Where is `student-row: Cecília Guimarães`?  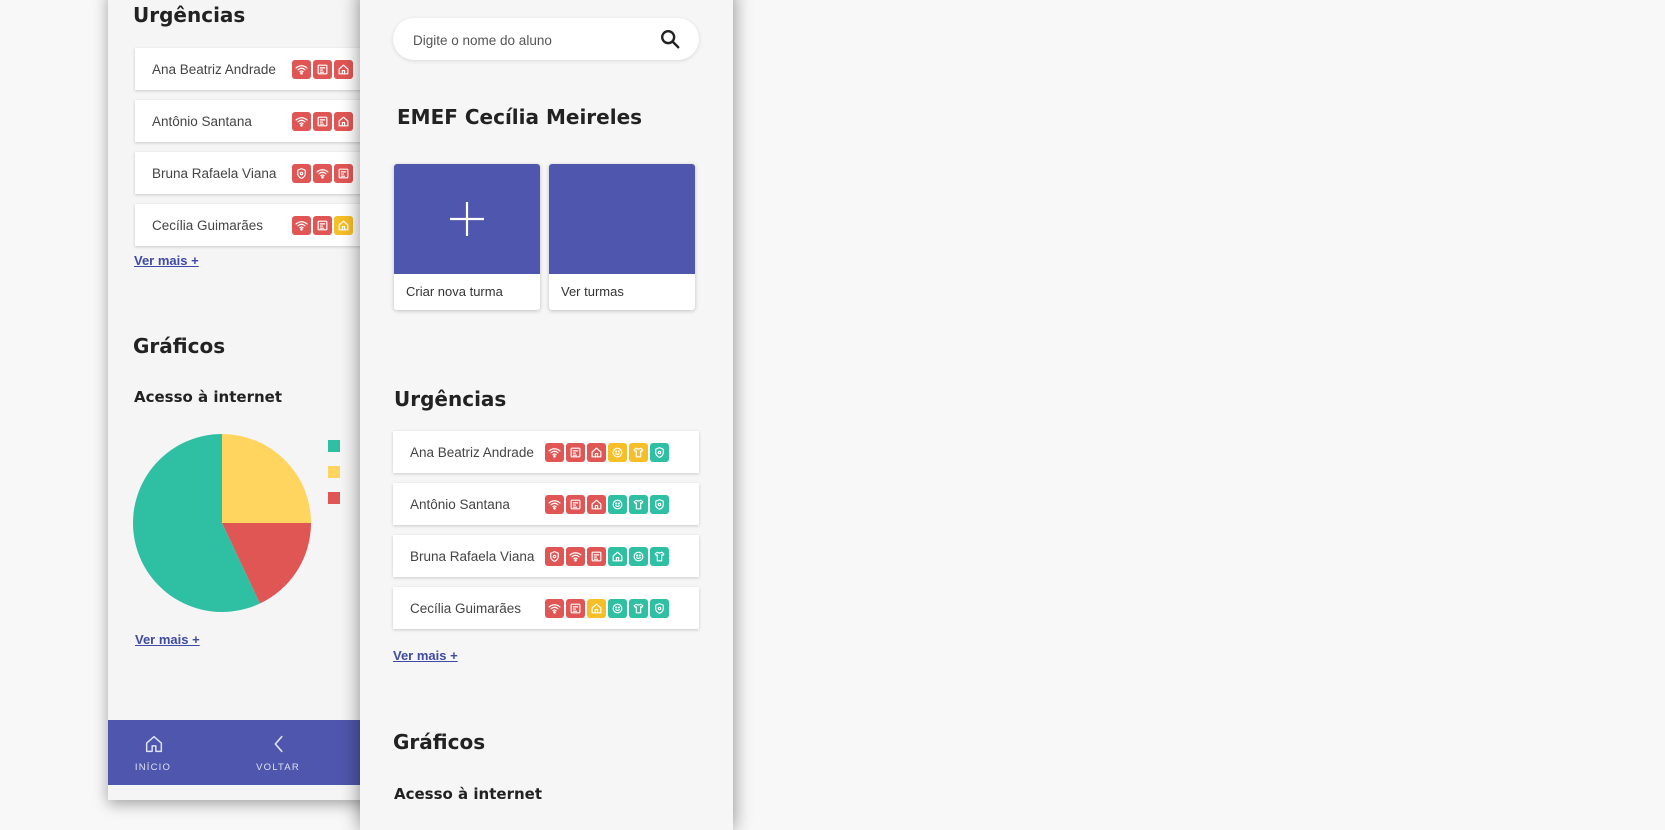 student-row: Cecília Guimarães is located at coordinates (546, 608).